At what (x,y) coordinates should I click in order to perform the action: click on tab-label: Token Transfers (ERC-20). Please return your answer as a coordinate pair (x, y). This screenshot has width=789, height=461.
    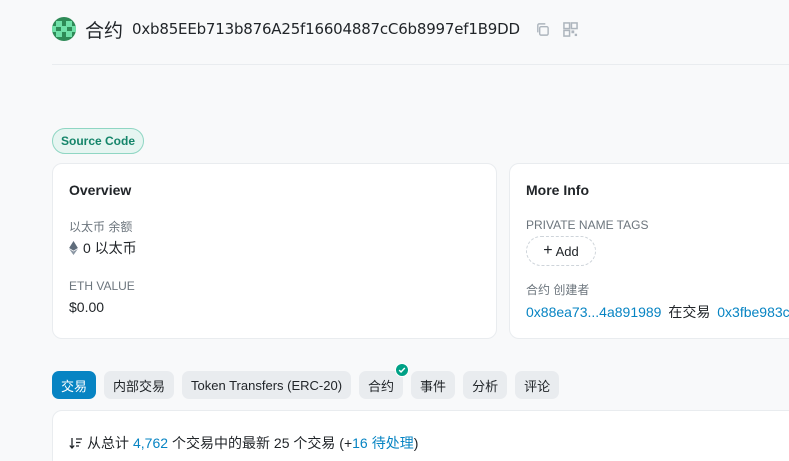
    Looking at the image, I should click on (267, 385).